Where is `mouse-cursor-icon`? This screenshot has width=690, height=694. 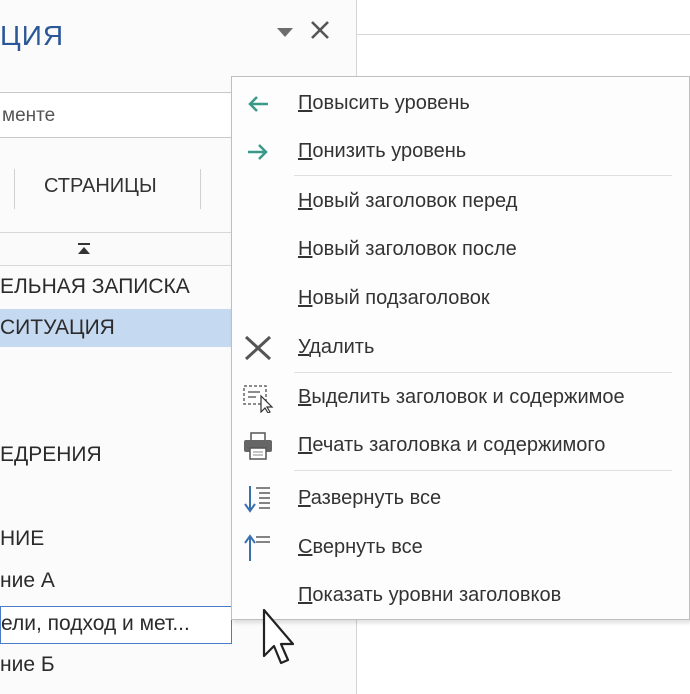 mouse-cursor-icon is located at coordinates (278, 636).